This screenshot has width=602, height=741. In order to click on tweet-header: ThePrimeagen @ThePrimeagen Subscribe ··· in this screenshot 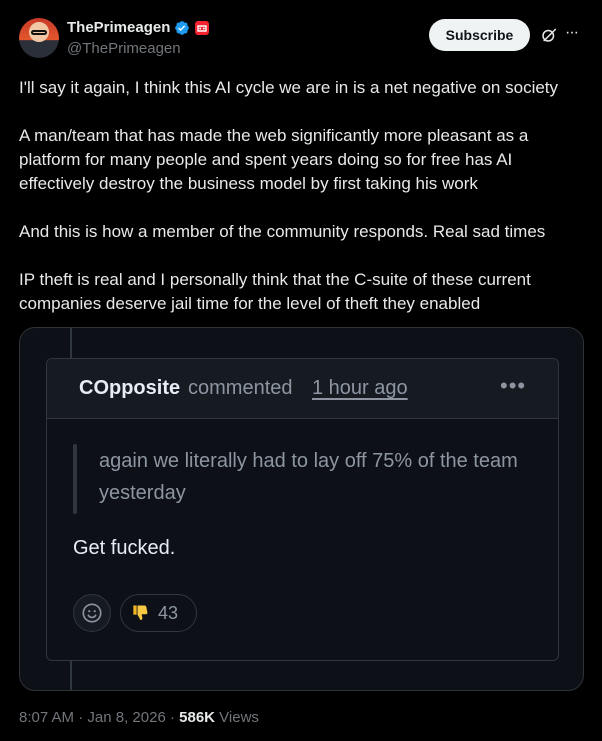, I will do `click(301, 35)`.